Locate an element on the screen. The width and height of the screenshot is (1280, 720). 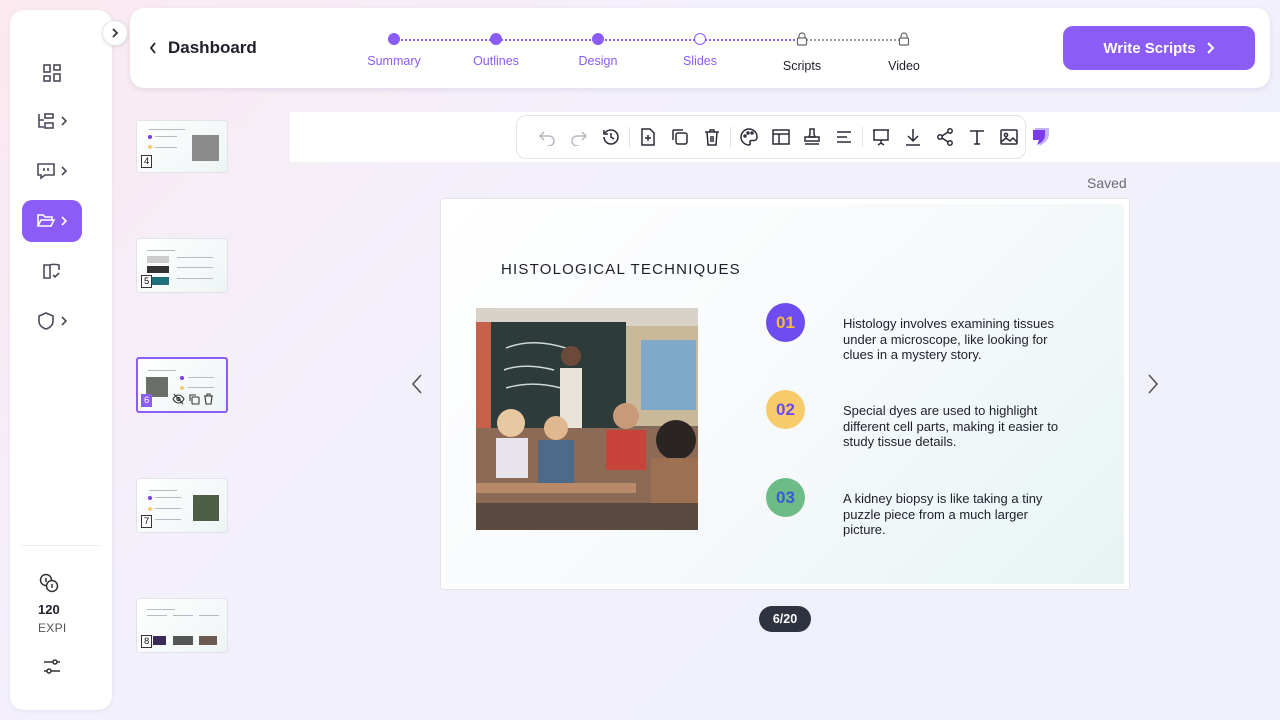
write-scripts-button: Write Scripts is located at coordinates (1159, 48).